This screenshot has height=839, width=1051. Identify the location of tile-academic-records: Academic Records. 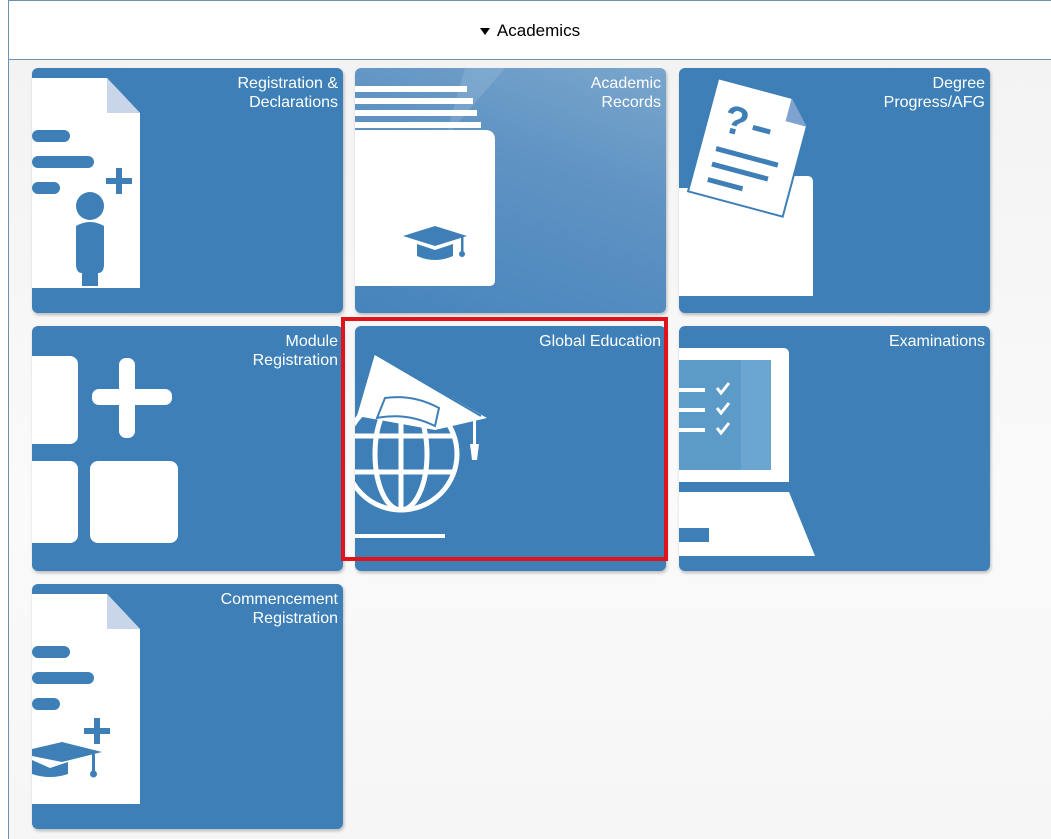
(510, 190).